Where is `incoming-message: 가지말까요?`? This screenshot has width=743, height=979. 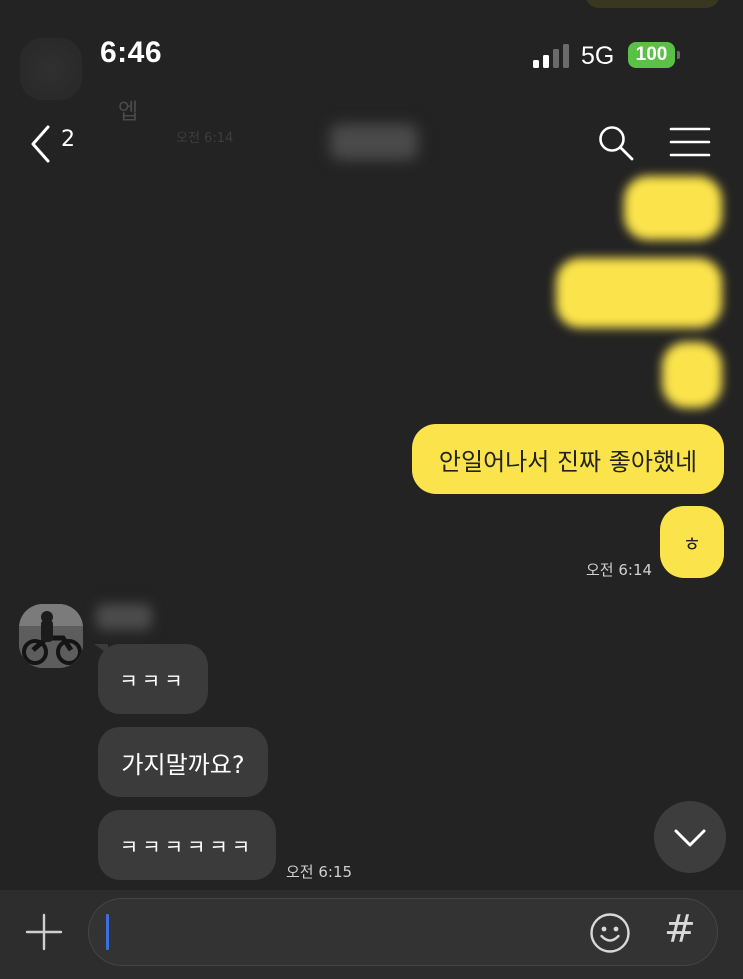
incoming-message: 가지말까요? is located at coordinates (183, 762).